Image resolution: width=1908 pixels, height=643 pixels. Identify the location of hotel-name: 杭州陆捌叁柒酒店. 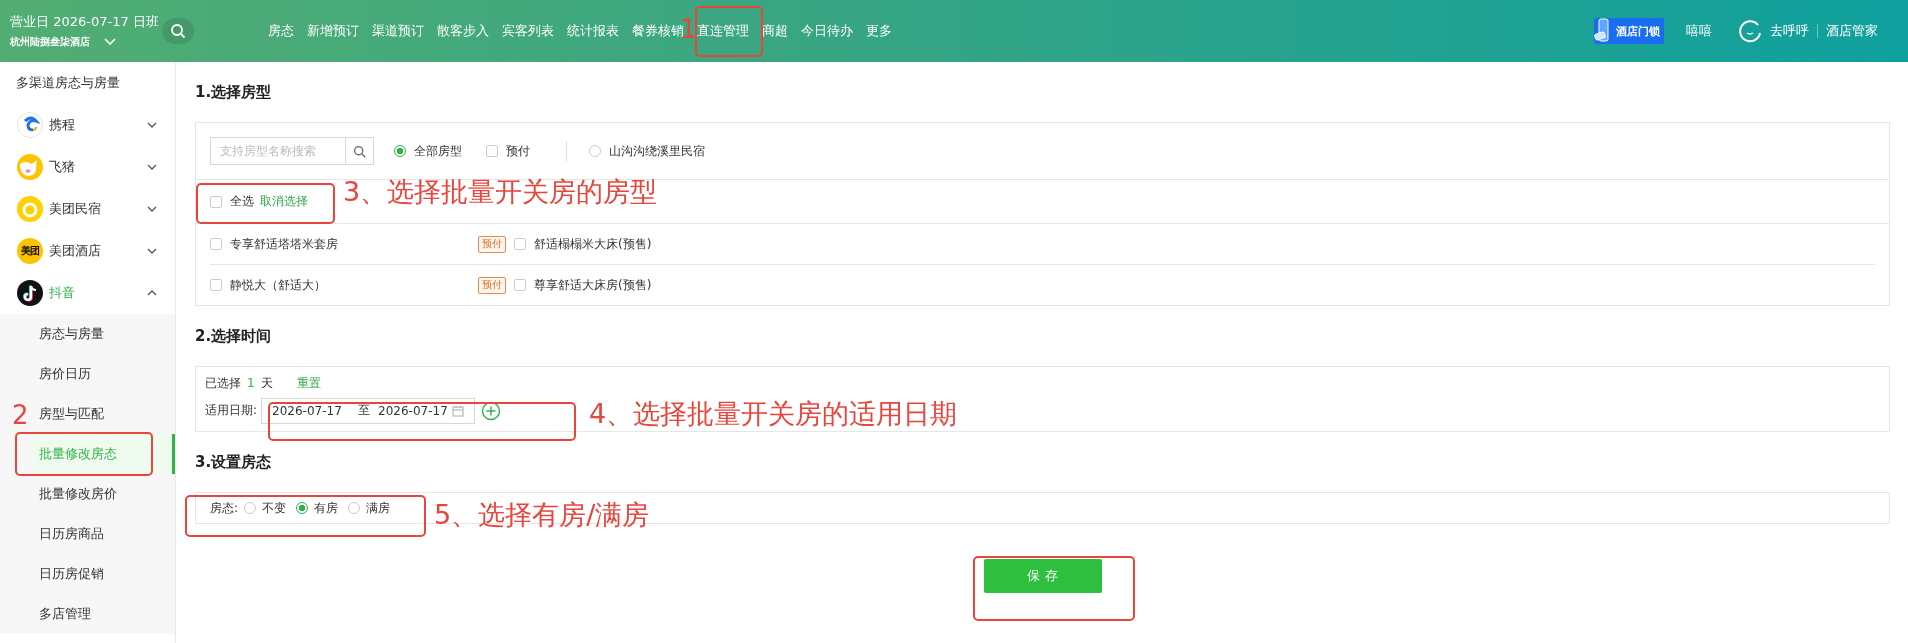
(50, 42).